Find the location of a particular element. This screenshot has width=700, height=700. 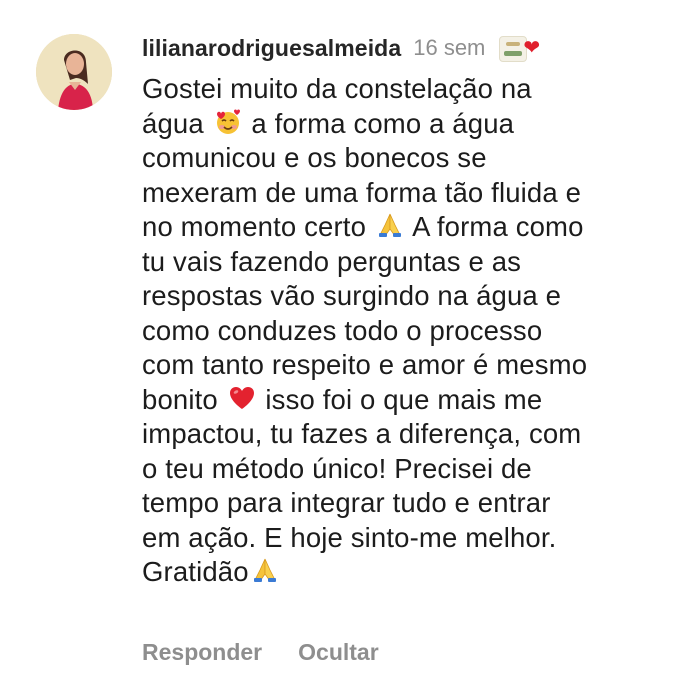

red-heart-icon is located at coordinates (242, 398).